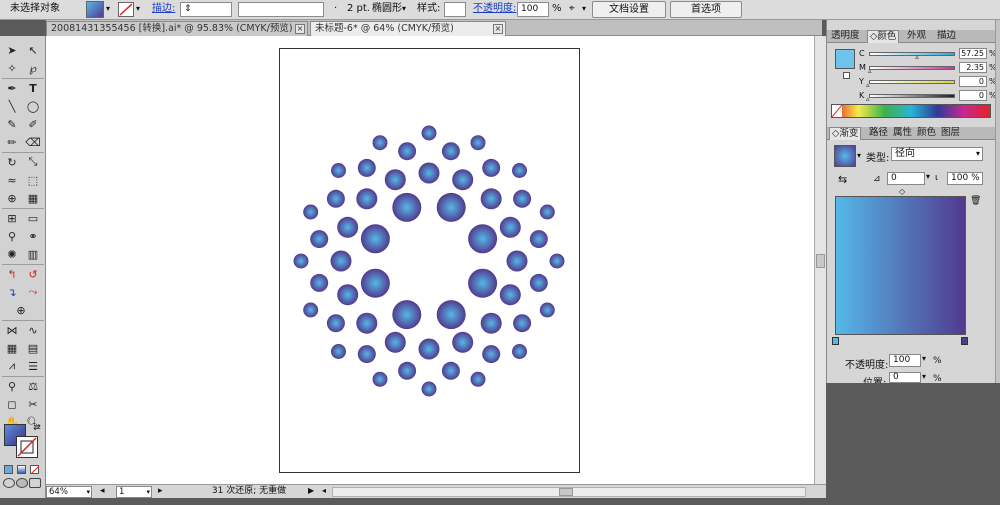 The width and height of the screenshot is (1000, 505). Describe the element at coordinates (12, 198) in the screenshot. I see `shape-builder-icon: ⊕` at that location.